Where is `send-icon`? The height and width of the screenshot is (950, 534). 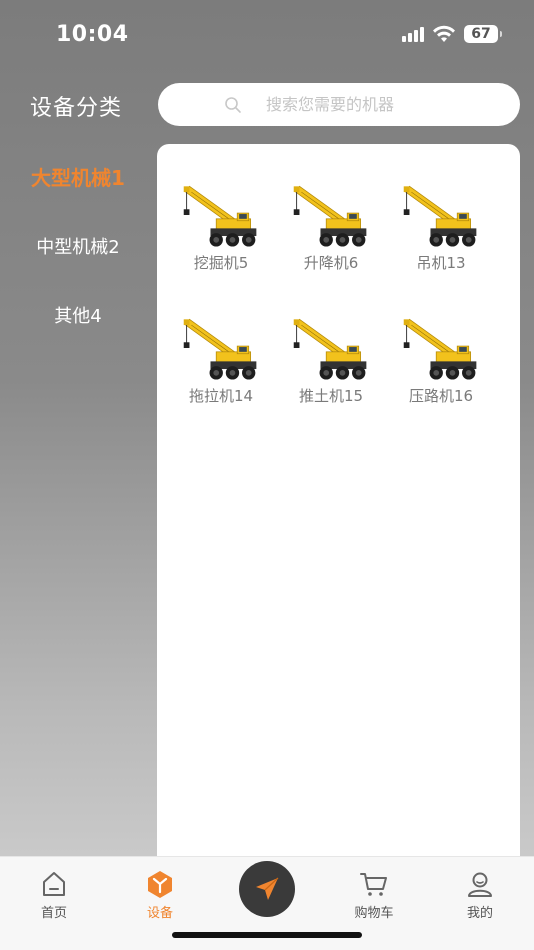 send-icon is located at coordinates (267, 888).